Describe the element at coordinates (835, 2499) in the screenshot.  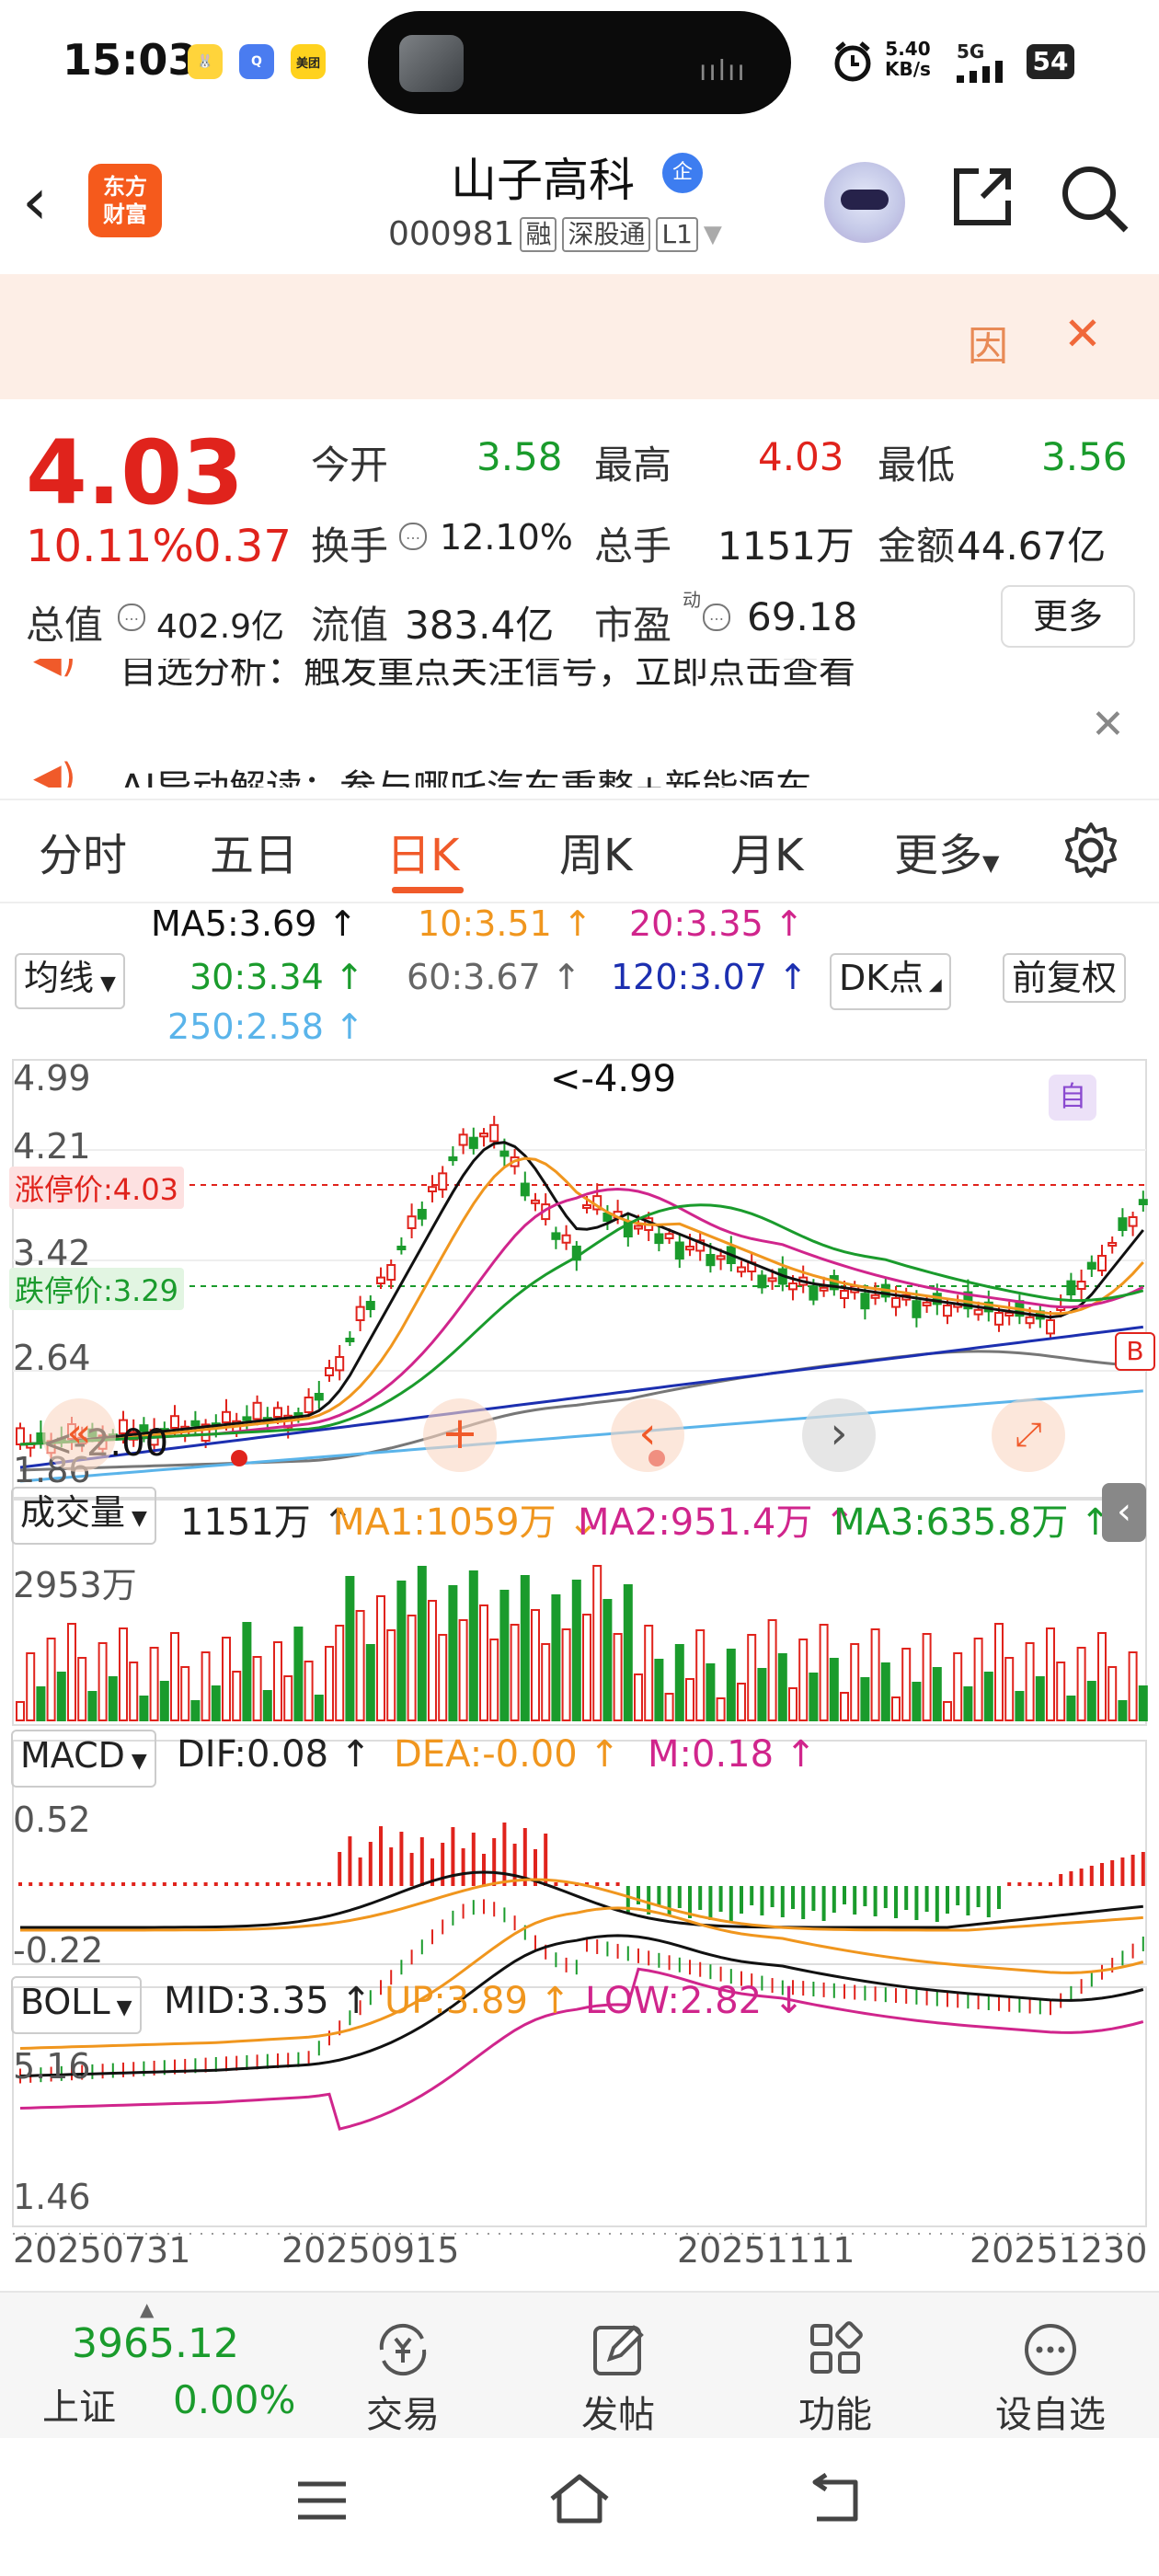
I see `back-nav-icon` at that location.